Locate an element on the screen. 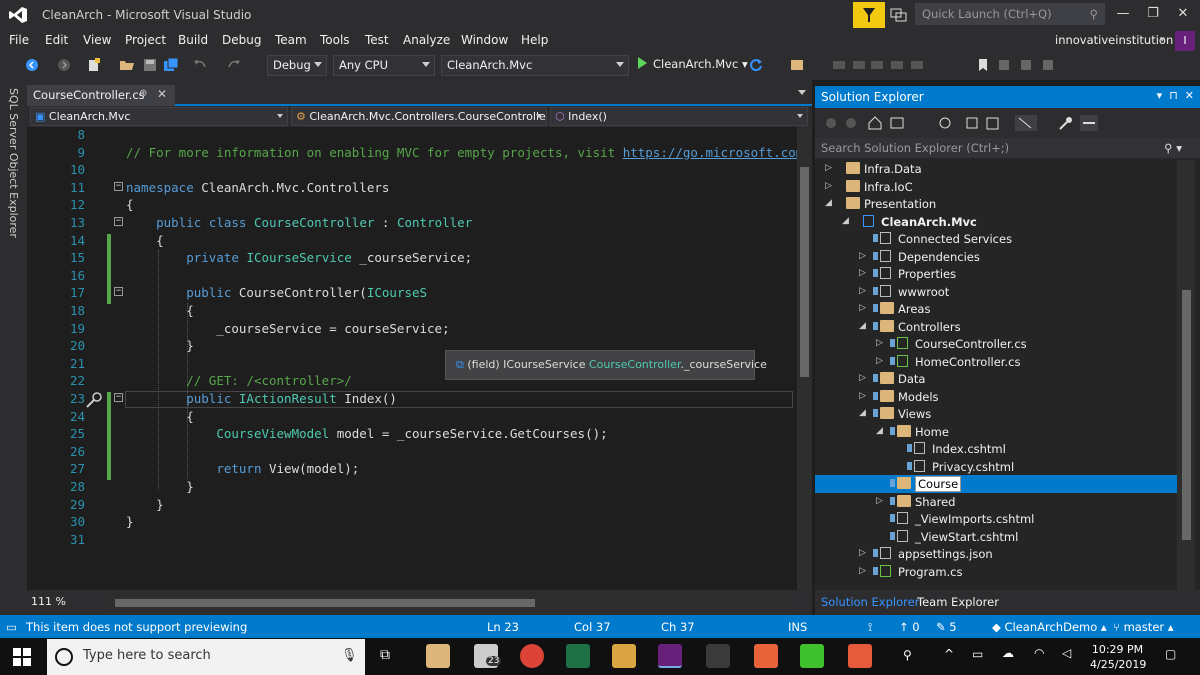 The width and height of the screenshot is (1200, 675). refresh-icon is located at coordinates (756, 65).